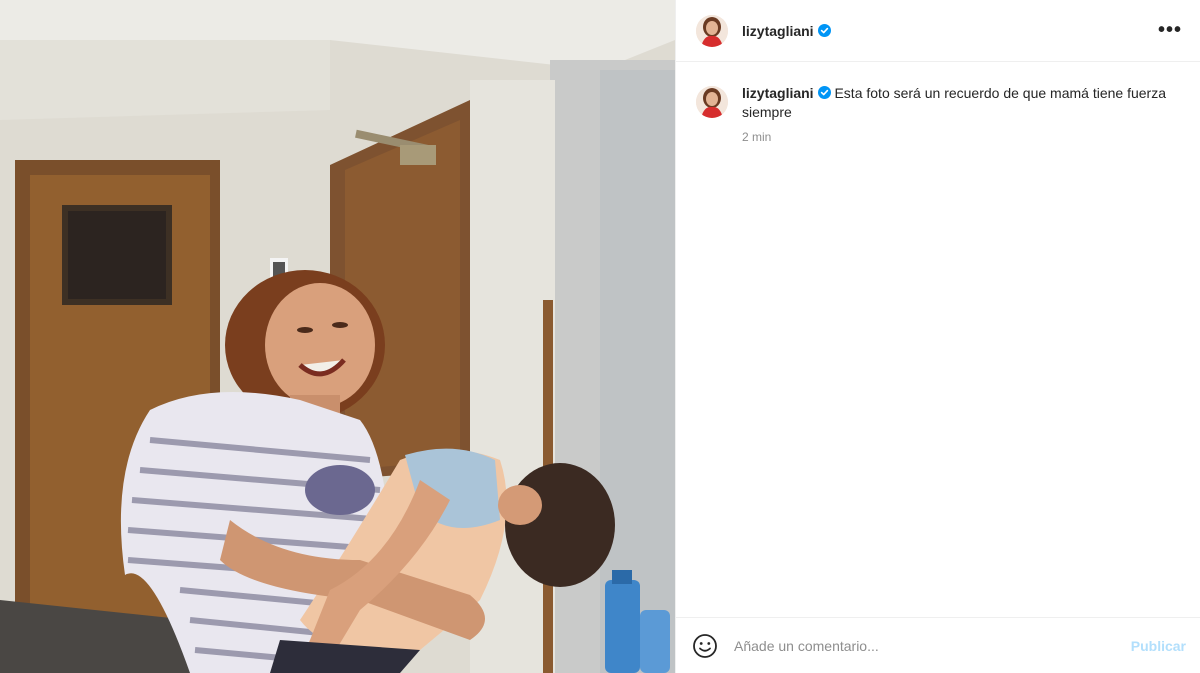 The height and width of the screenshot is (673, 1200). I want to click on post-timestamp: 2 min, so click(962, 137).